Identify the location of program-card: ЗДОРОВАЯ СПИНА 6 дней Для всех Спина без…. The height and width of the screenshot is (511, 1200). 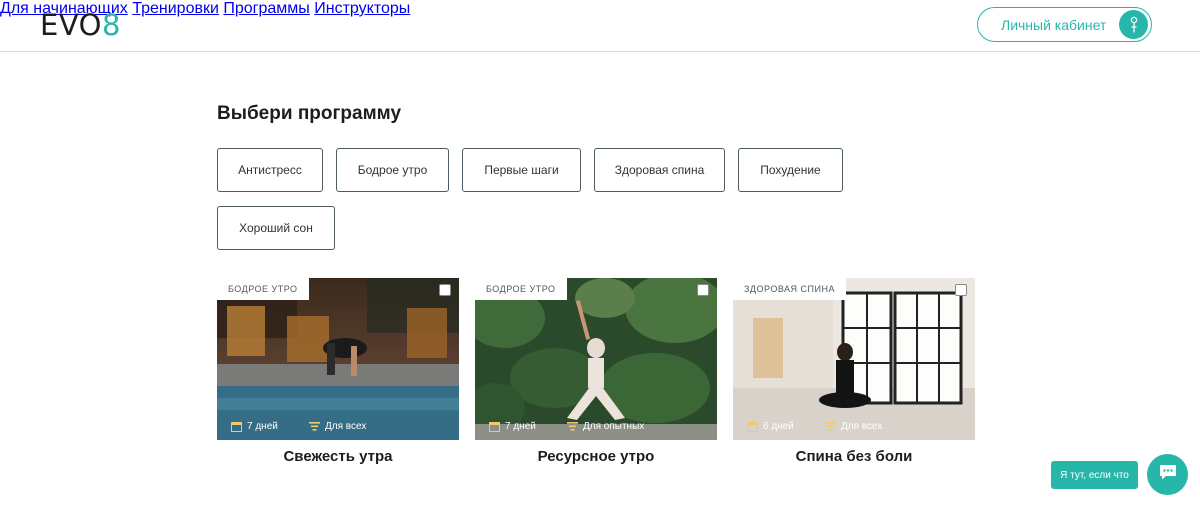
(854, 371).